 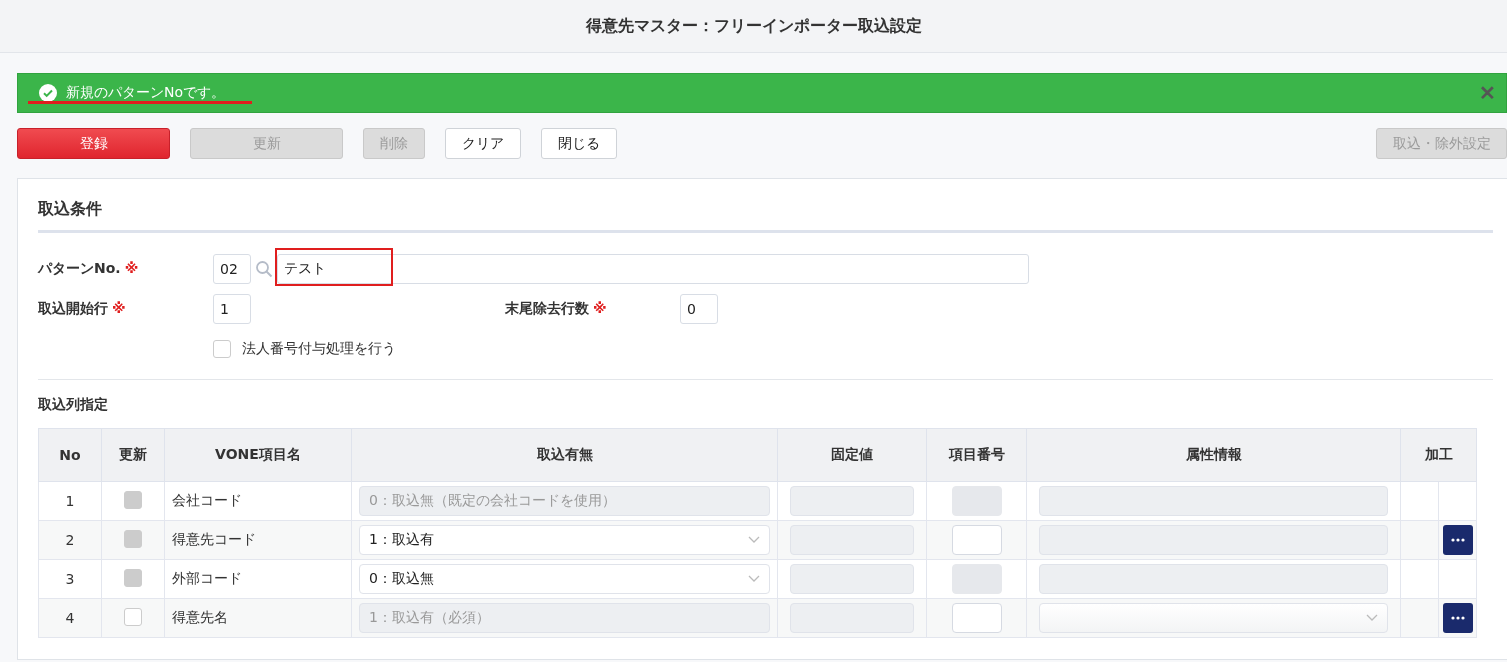 I want to click on column-header: No, so click(x=70, y=455).